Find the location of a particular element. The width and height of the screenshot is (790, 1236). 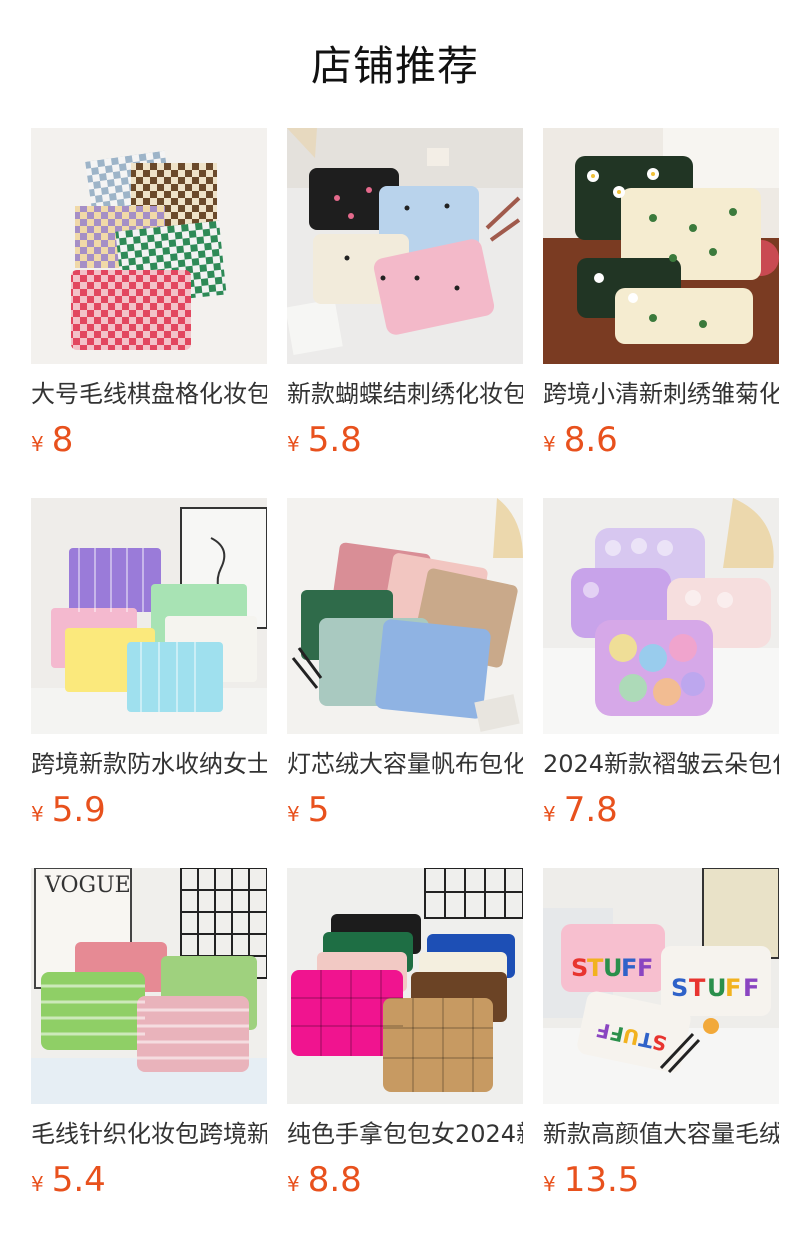

product-name: 大号毛线棋盘格化妆包 is located at coordinates (149, 394).